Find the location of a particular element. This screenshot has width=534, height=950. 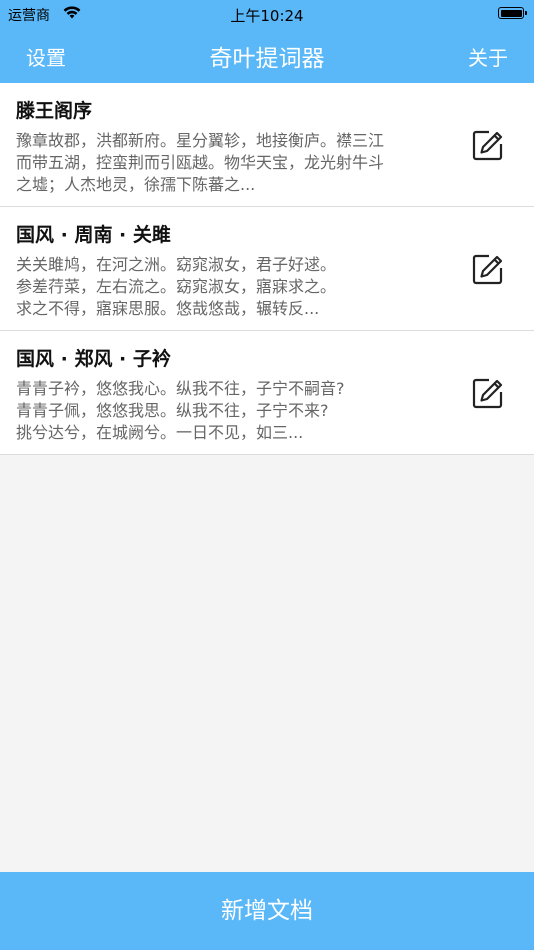

add-document-button: 新增文档 is located at coordinates (267, 911).